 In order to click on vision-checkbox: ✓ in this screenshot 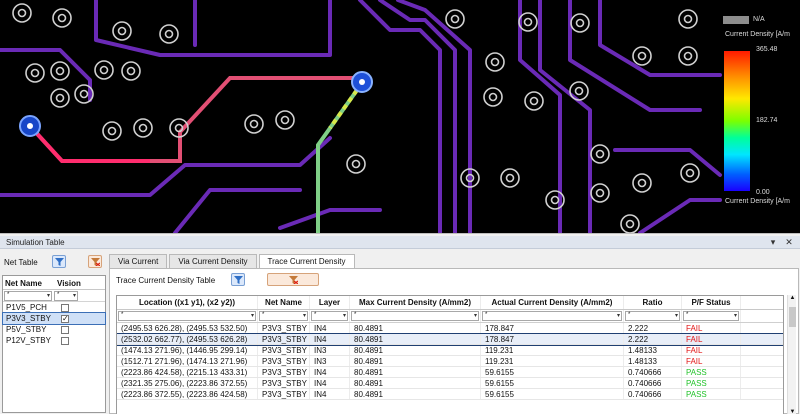, I will do `click(65, 318)`.